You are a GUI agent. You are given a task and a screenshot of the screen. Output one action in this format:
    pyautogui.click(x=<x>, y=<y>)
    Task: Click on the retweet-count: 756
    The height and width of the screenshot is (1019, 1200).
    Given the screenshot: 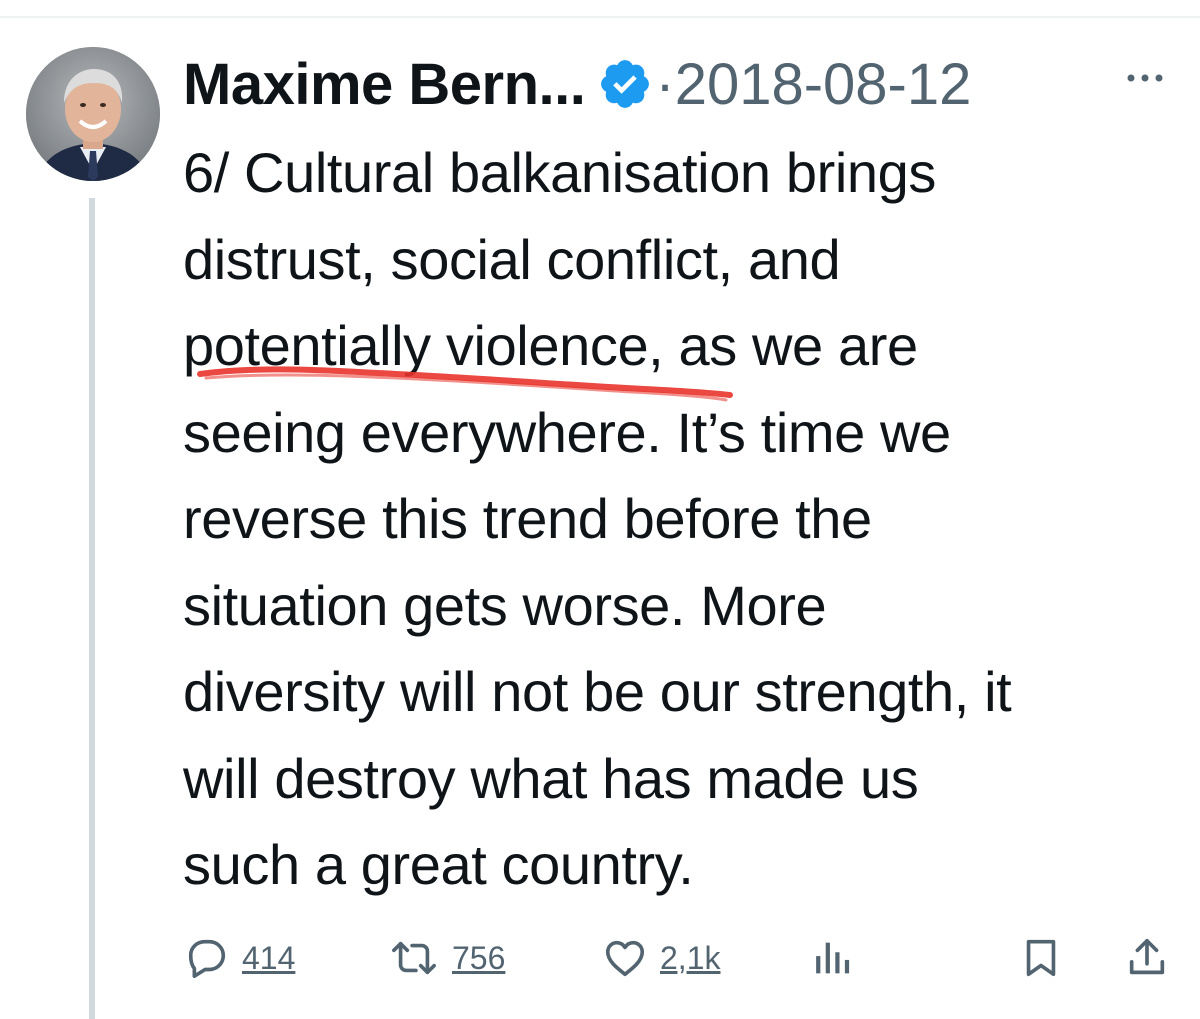 What is the action you would take?
    pyautogui.click(x=478, y=958)
    